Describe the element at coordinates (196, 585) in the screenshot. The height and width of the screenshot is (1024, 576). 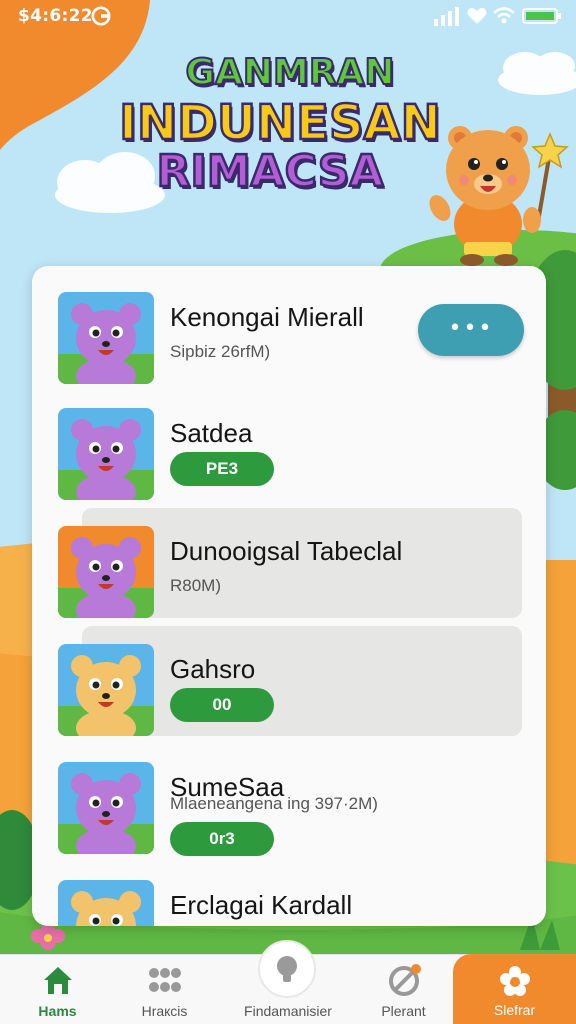
I see `list-item-subtitle: R80M)` at that location.